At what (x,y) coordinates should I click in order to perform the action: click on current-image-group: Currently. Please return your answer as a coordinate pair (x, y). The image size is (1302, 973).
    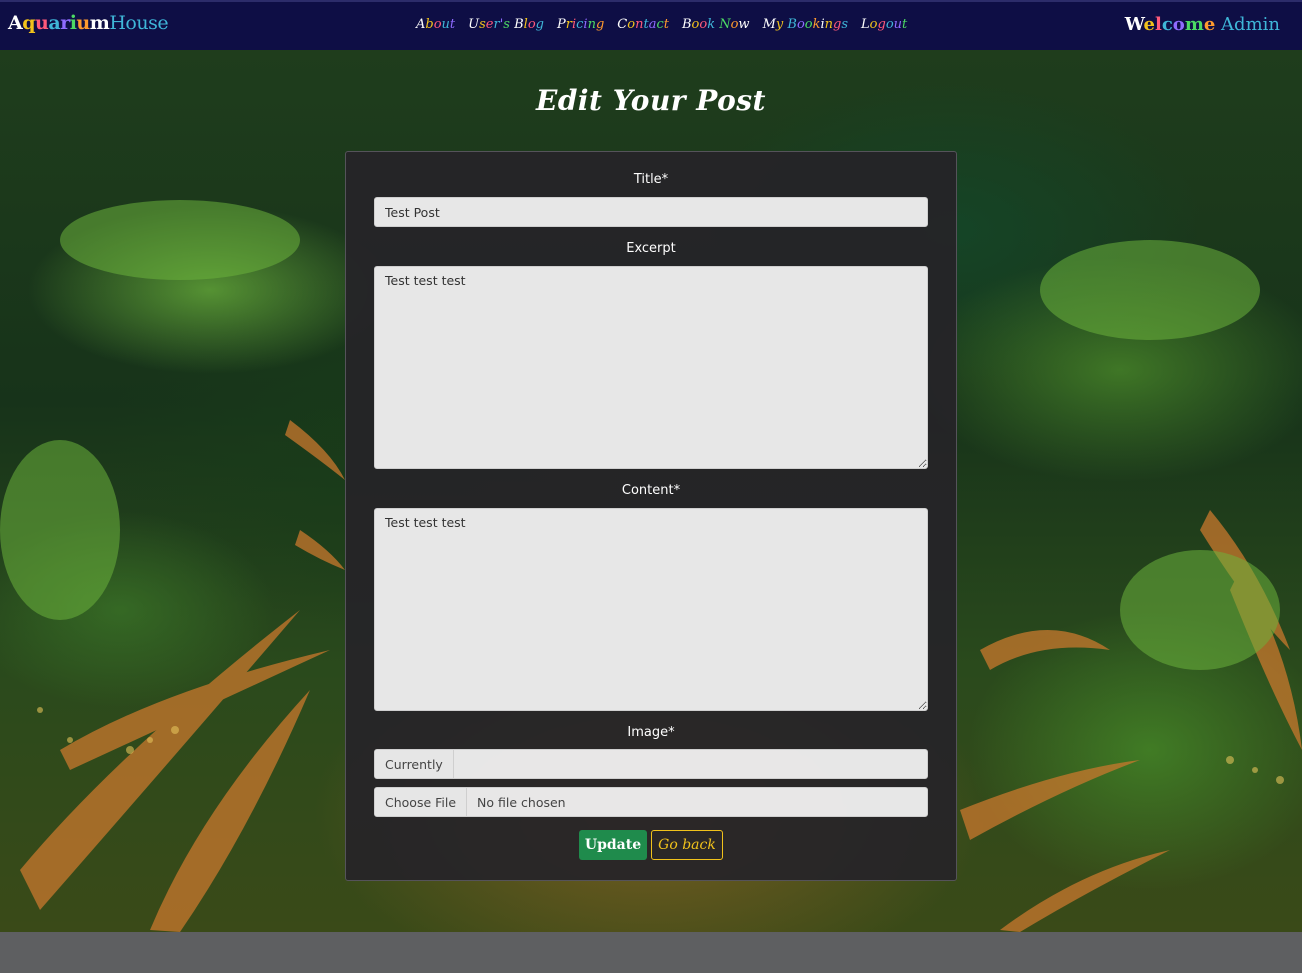
    Looking at the image, I should click on (651, 764).